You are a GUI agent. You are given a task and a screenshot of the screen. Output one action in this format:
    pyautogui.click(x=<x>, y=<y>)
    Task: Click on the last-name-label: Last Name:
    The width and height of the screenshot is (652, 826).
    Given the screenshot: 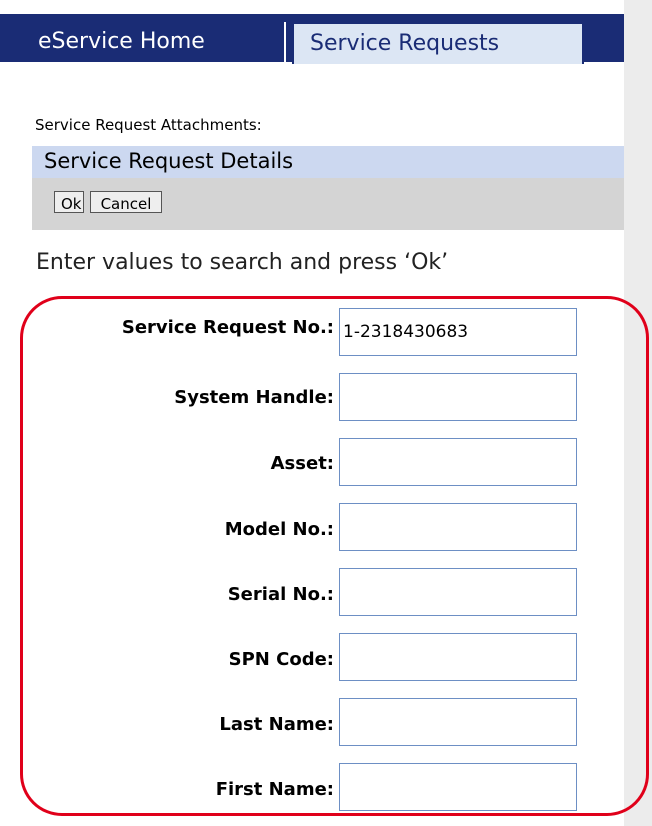 What is the action you would take?
    pyautogui.click(x=276, y=724)
    